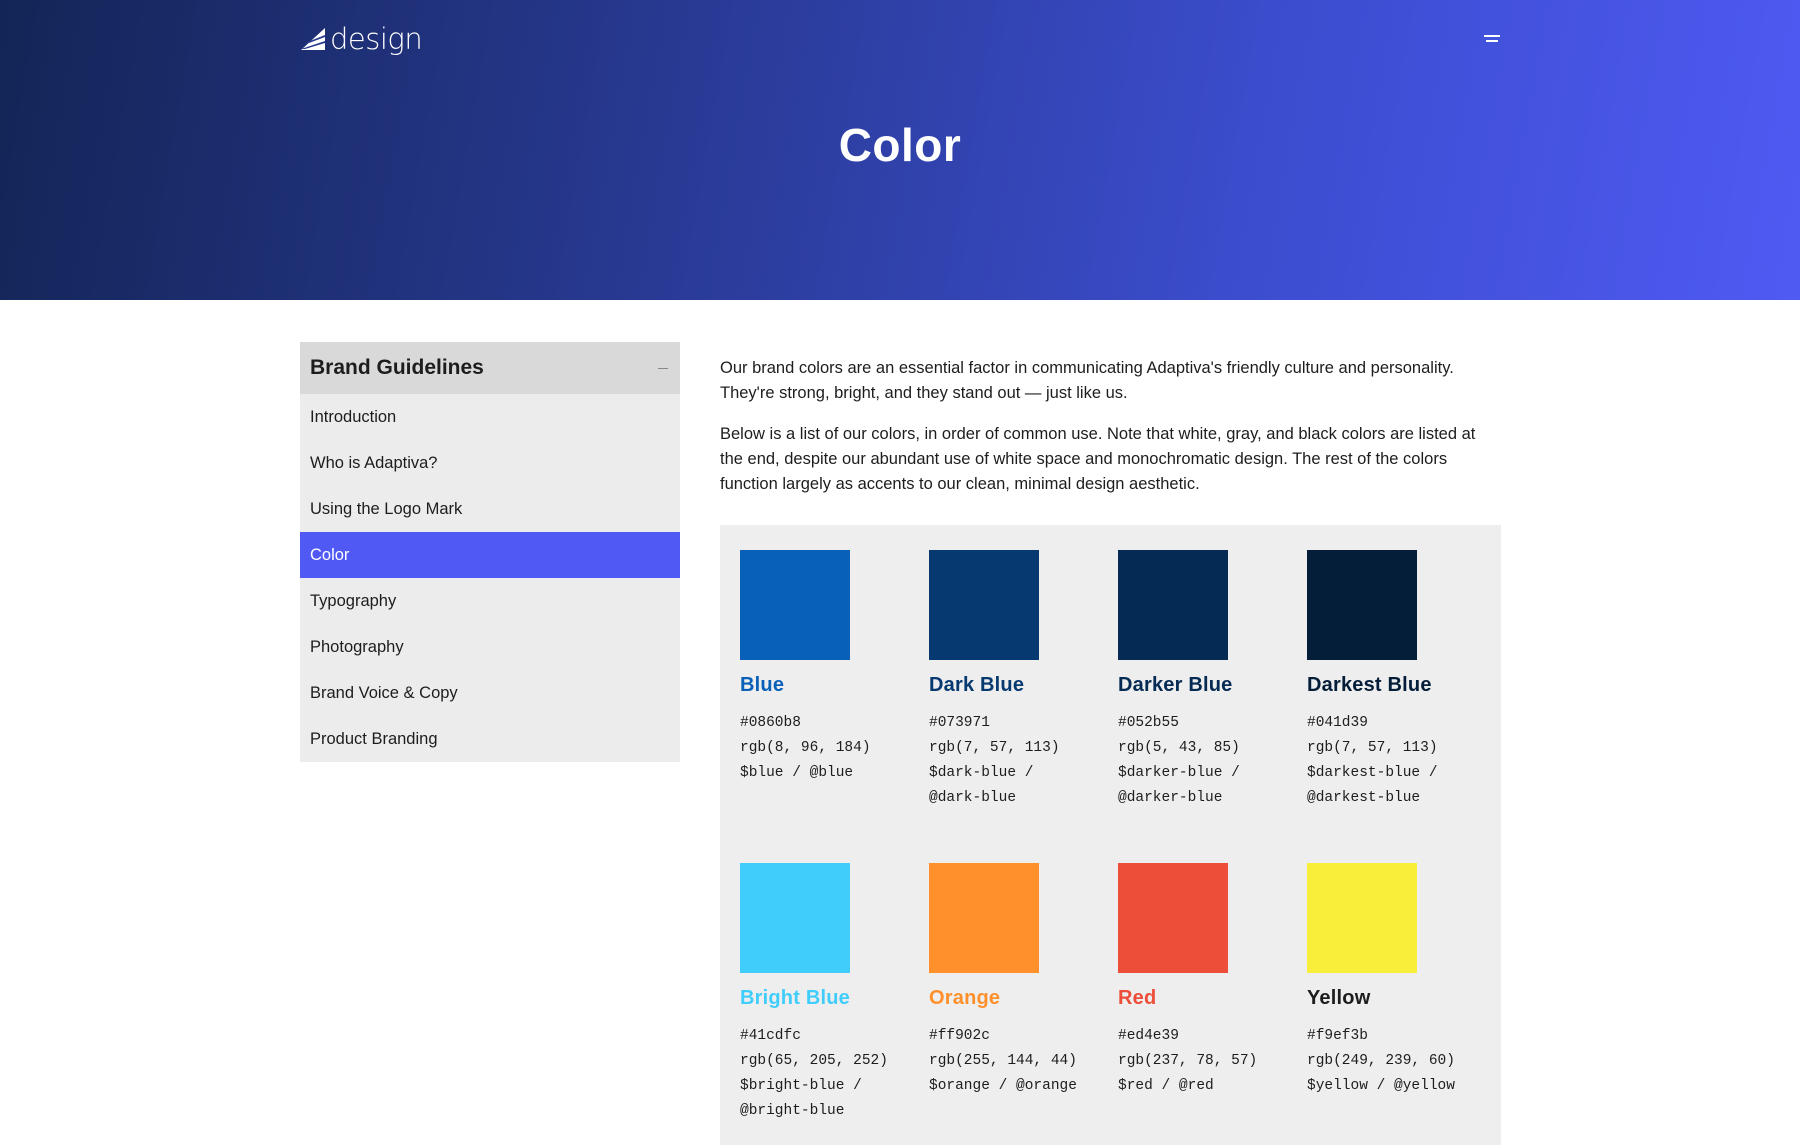  What do you see at coordinates (973, 798) in the screenshot?
I see `swatch-var-line2: @dark-blue` at bounding box center [973, 798].